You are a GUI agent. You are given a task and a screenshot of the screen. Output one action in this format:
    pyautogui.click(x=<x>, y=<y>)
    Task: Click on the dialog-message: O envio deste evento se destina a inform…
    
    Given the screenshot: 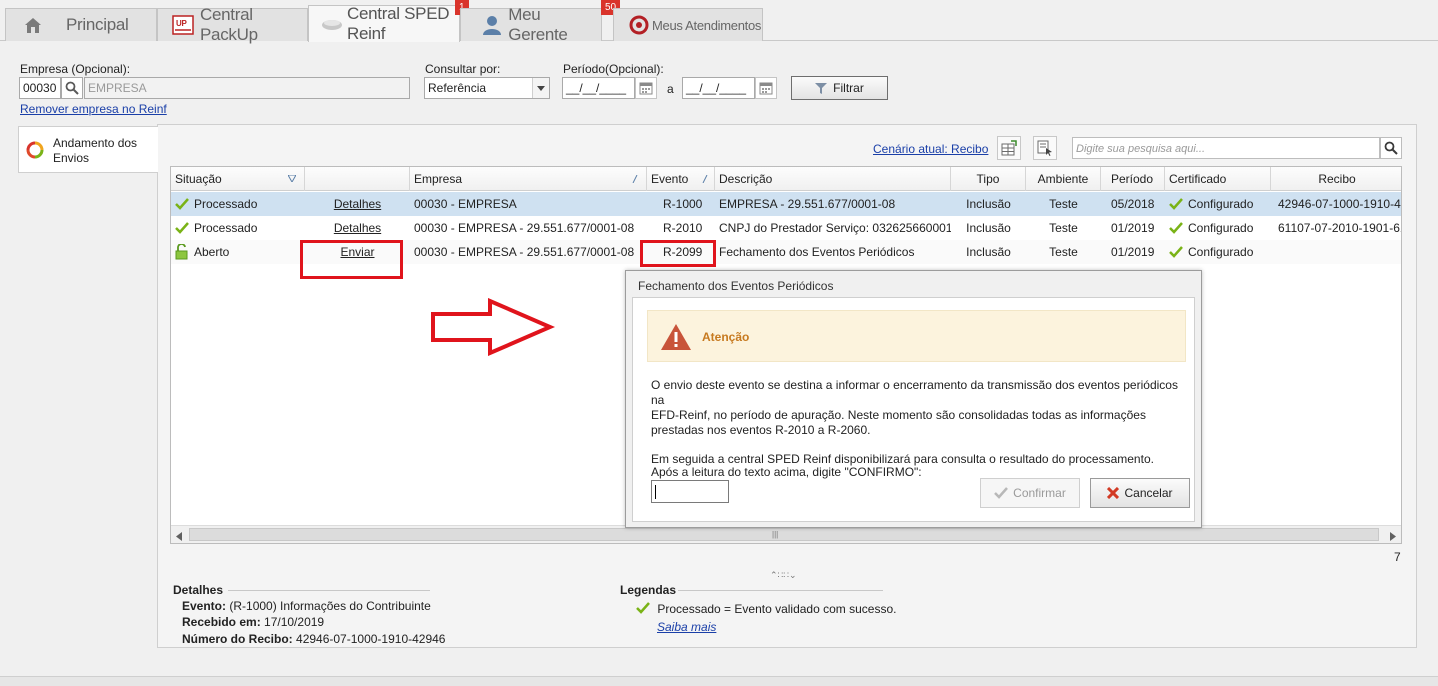 What is the action you would take?
    pyautogui.click(x=921, y=422)
    